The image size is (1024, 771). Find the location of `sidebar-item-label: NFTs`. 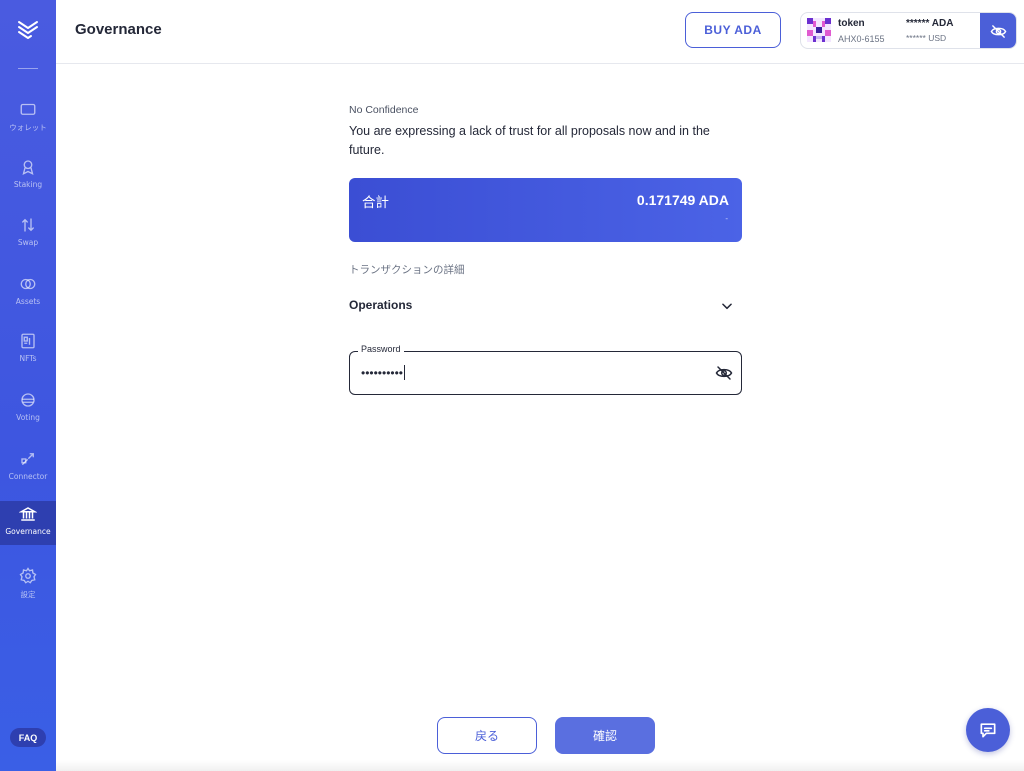

sidebar-item-label: NFTs is located at coordinates (28, 358).